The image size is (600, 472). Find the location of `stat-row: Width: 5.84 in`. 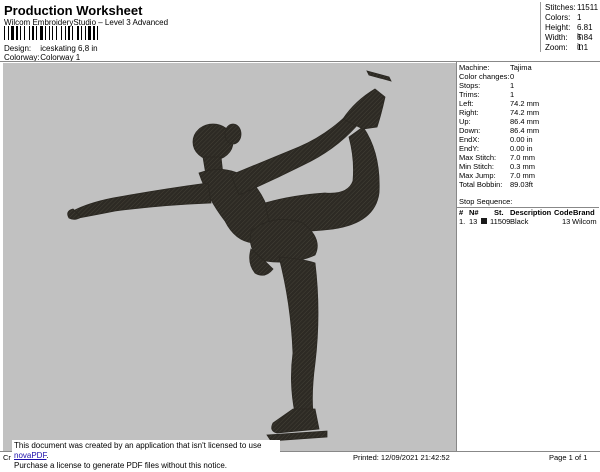

stat-row: Width: 5.84 in is located at coordinates (569, 42).